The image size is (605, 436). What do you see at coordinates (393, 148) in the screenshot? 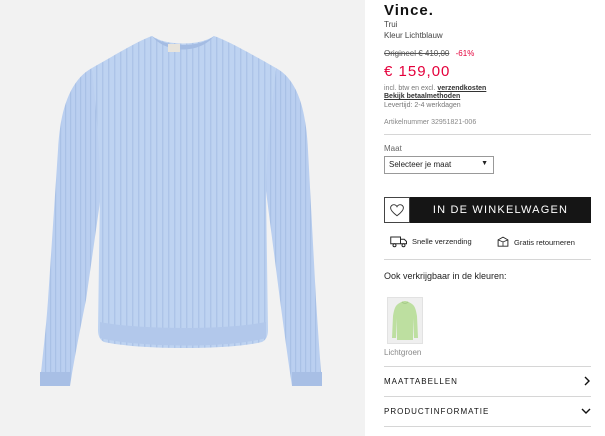
I see `size-label: Maat` at bounding box center [393, 148].